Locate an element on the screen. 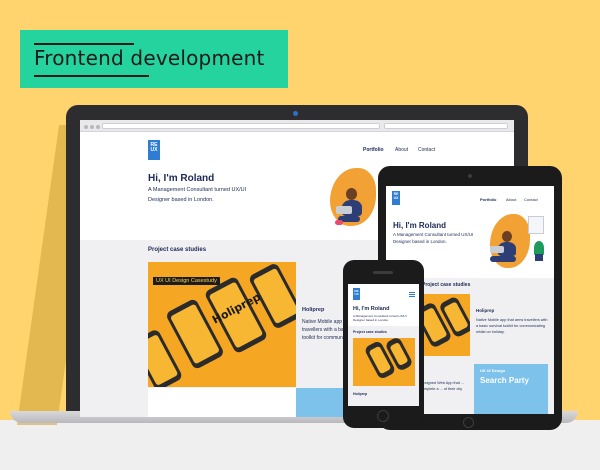 The width and height of the screenshot is (600, 470). case-study-tag: UX UI Design Casestudy is located at coordinates (186, 281).